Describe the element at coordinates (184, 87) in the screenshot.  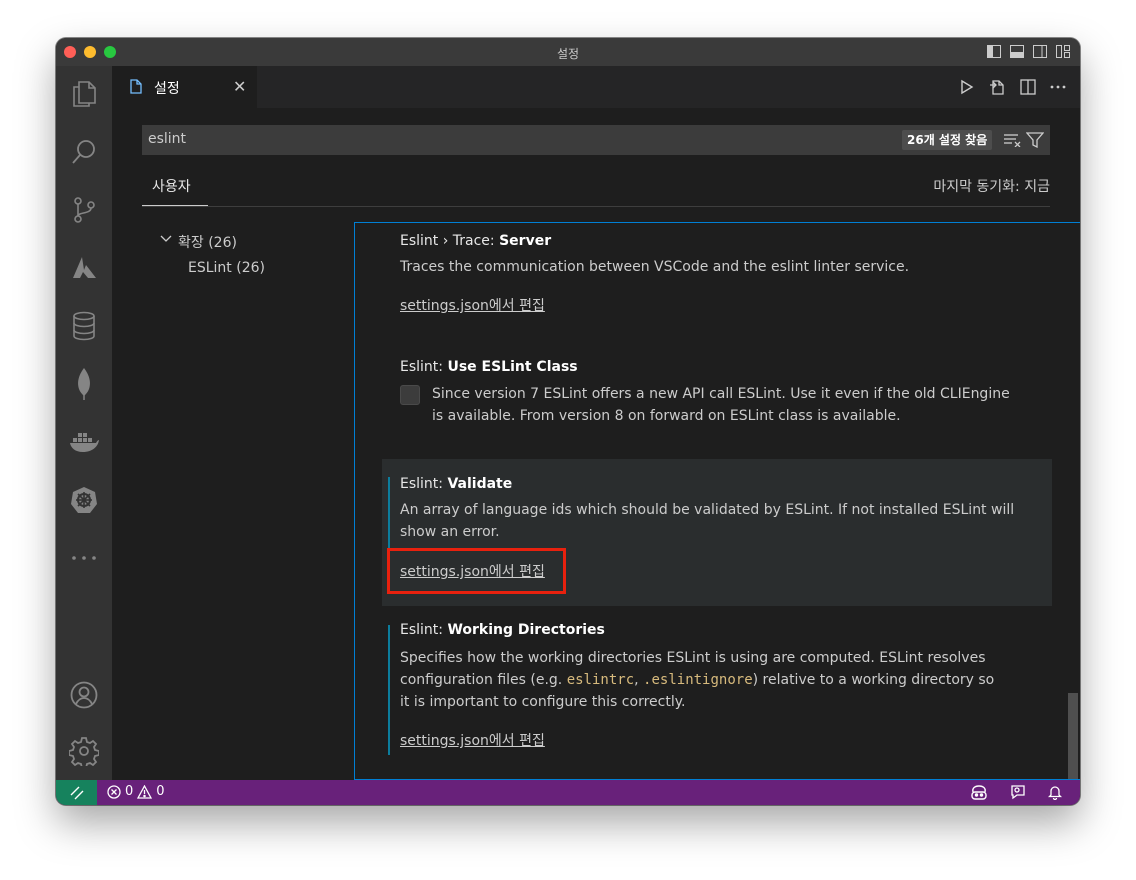
I see `tab-settings: 설정 ✕` at that location.